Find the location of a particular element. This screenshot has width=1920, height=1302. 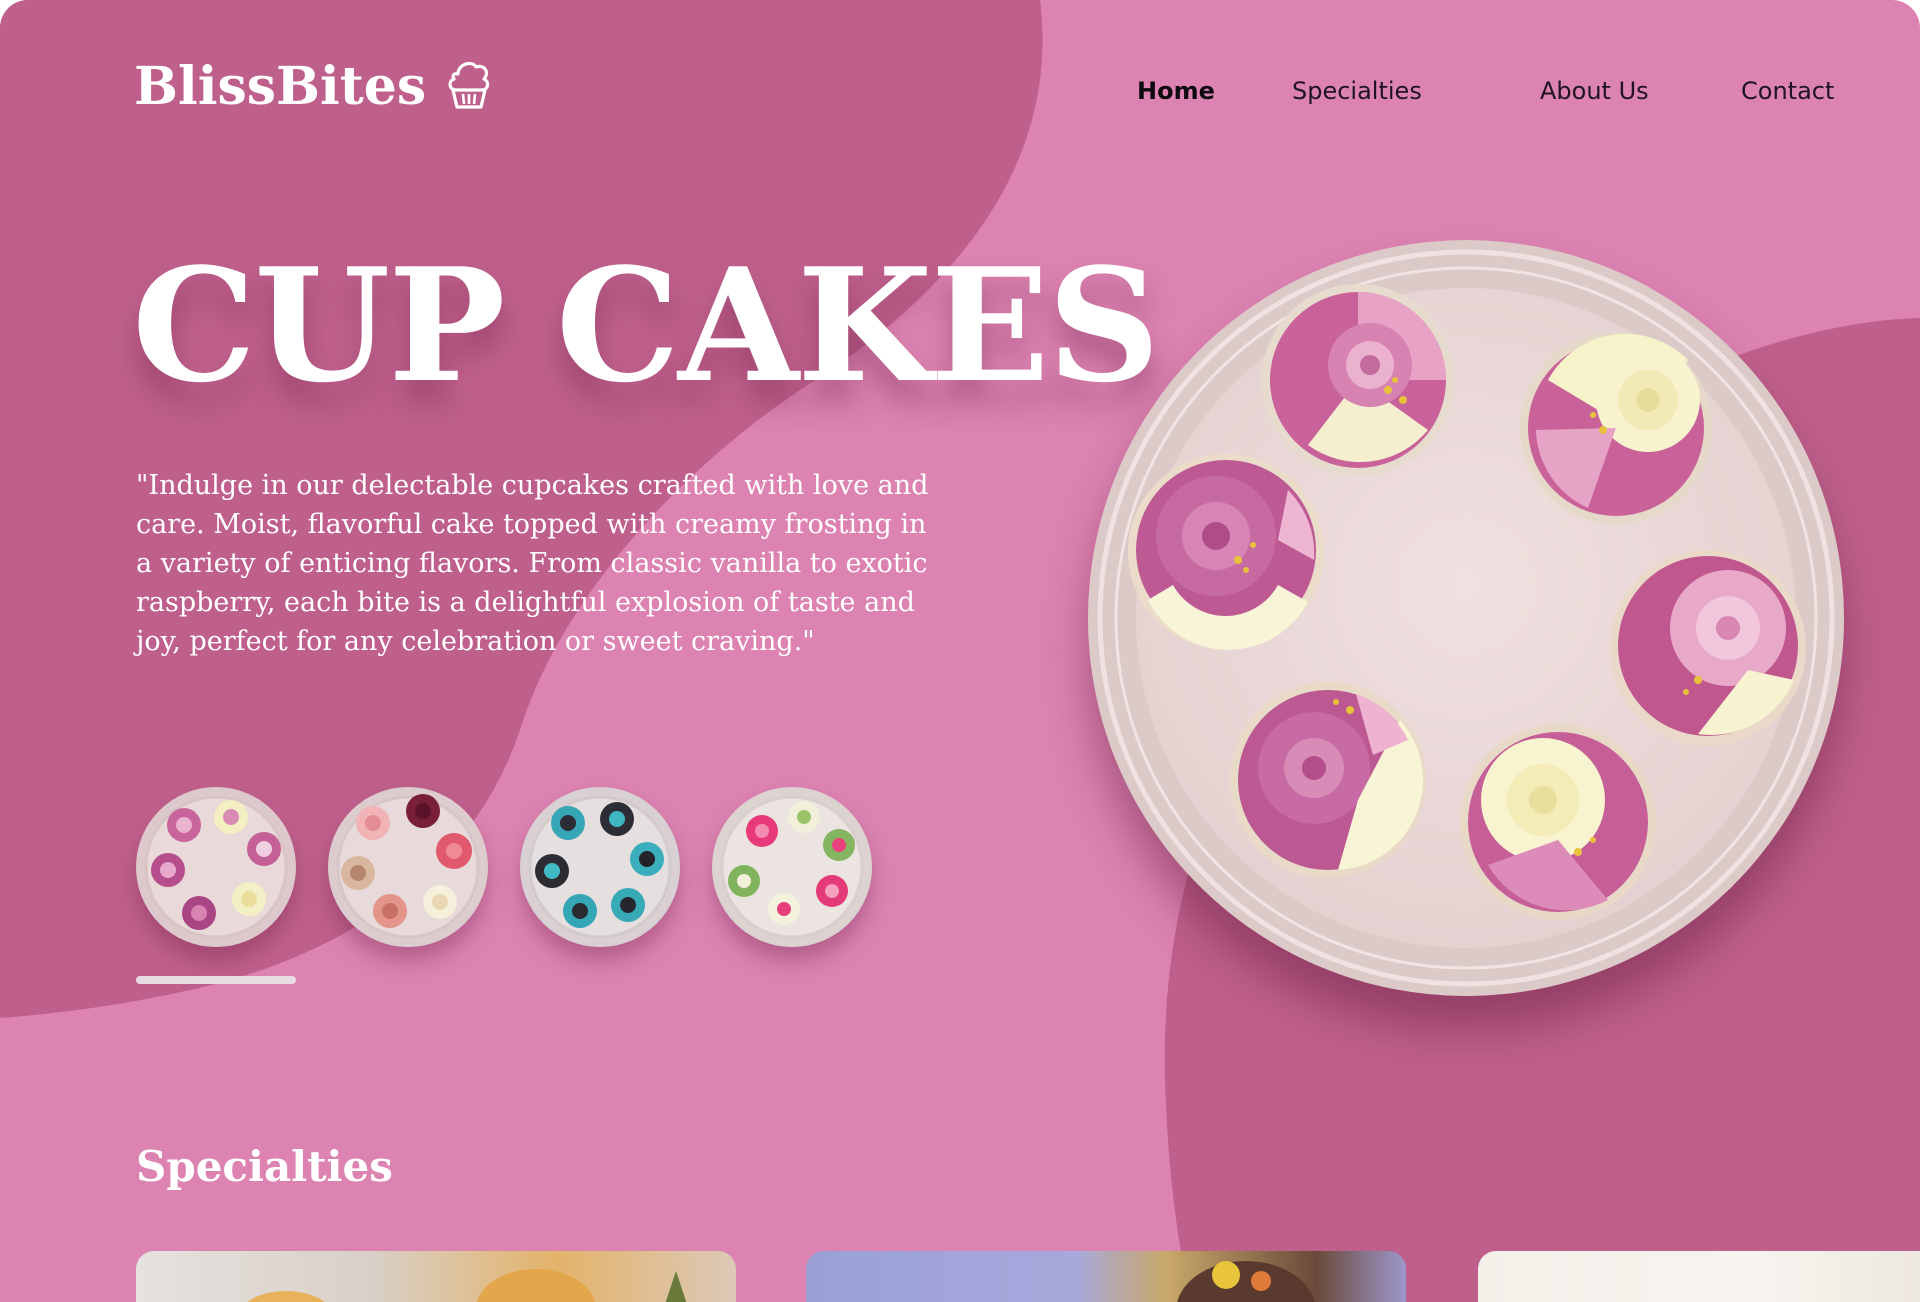

nav-specialties: Specialties is located at coordinates (1357, 91).